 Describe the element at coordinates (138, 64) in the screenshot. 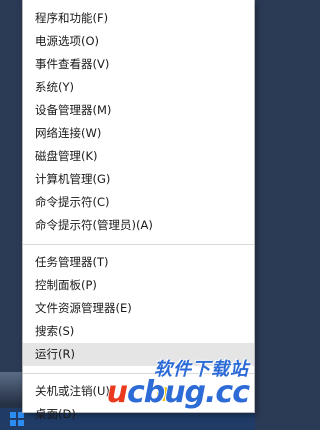

I see `menu-item-event-viewer: 事件查看器(V)` at that location.